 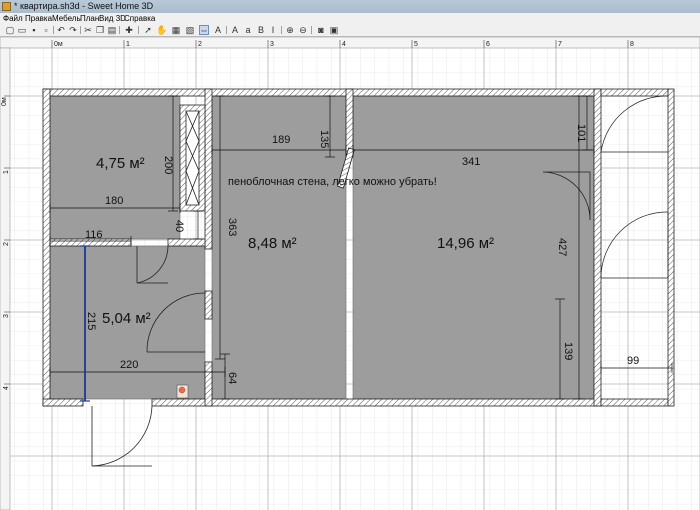 What do you see at coordinates (344, 44) in the screenshot?
I see `ruler-top-4: 4` at bounding box center [344, 44].